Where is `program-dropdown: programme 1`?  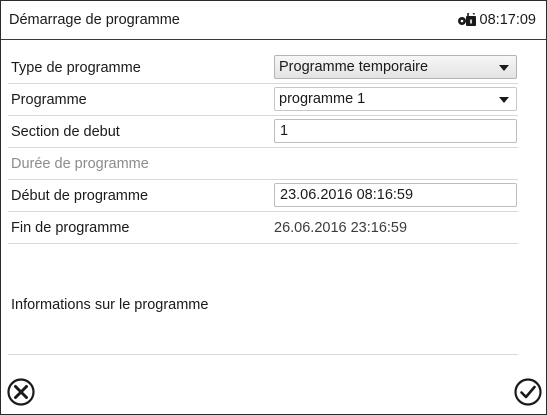 program-dropdown: programme 1 is located at coordinates (395, 99).